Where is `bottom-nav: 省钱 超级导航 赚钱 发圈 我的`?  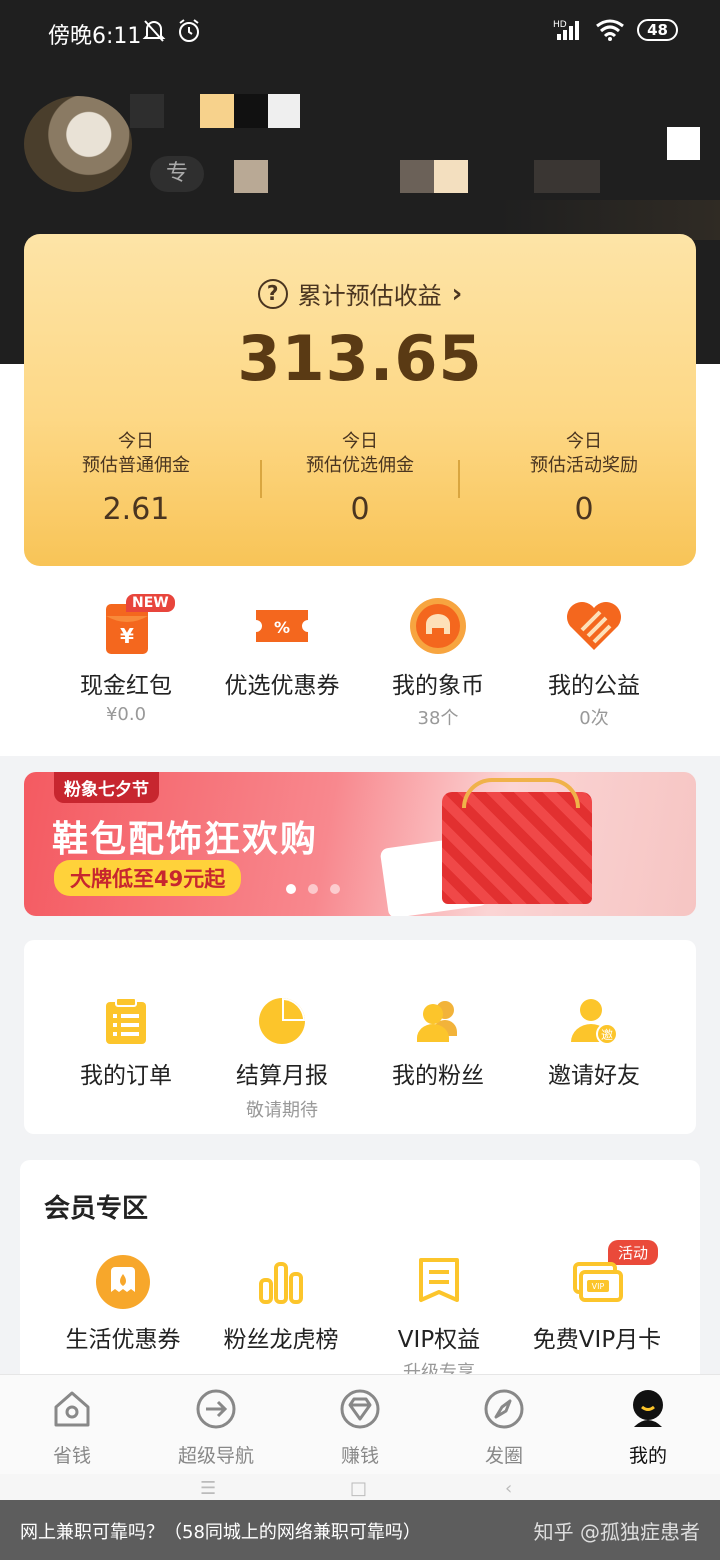
bottom-nav: 省钱 超级导航 赚钱 发圈 我的 is located at coordinates (360, 1424).